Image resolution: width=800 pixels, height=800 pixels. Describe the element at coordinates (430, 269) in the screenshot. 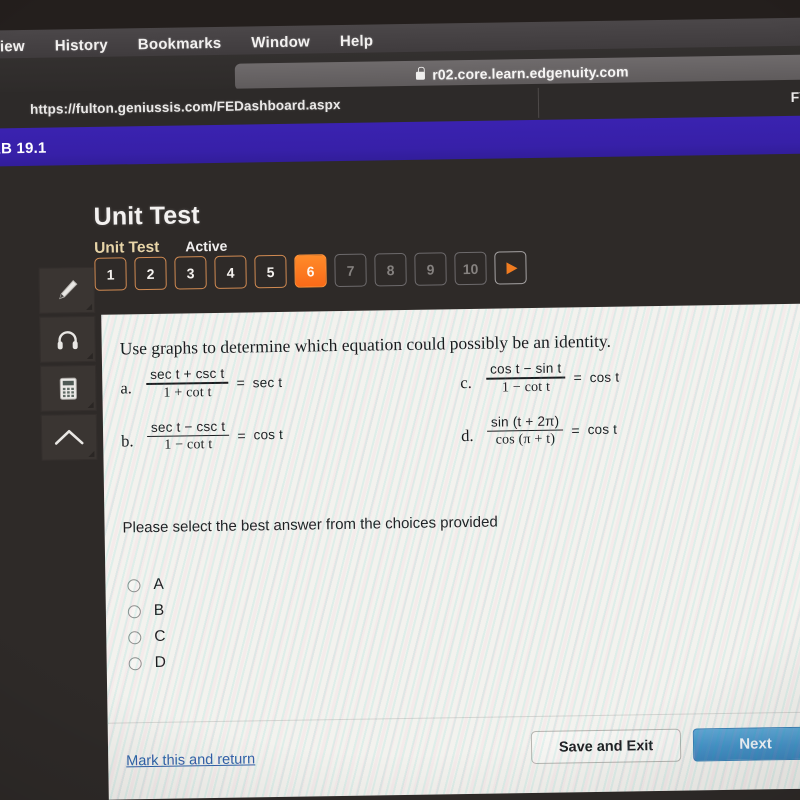

I see `pager-item-9: 9` at that location.